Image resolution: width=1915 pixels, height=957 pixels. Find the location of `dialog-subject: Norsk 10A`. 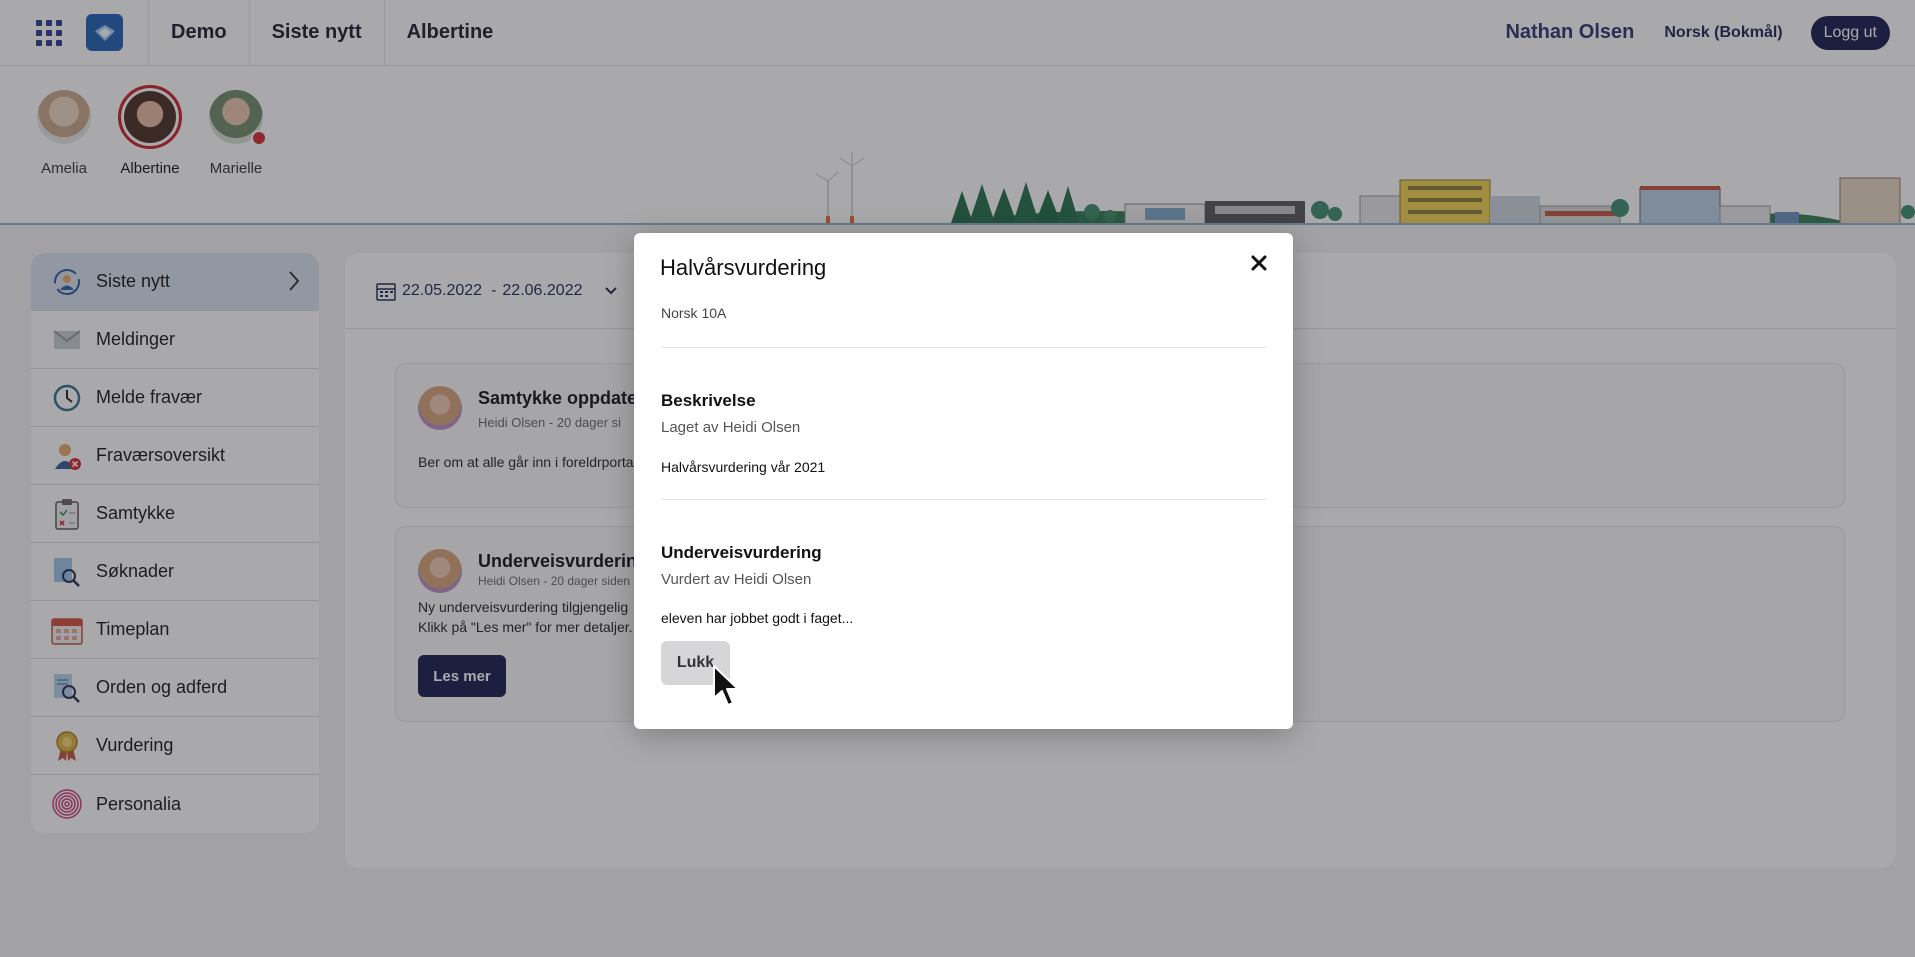

dialog-subject: Norsk 10A is located at coordinates (694, 313).